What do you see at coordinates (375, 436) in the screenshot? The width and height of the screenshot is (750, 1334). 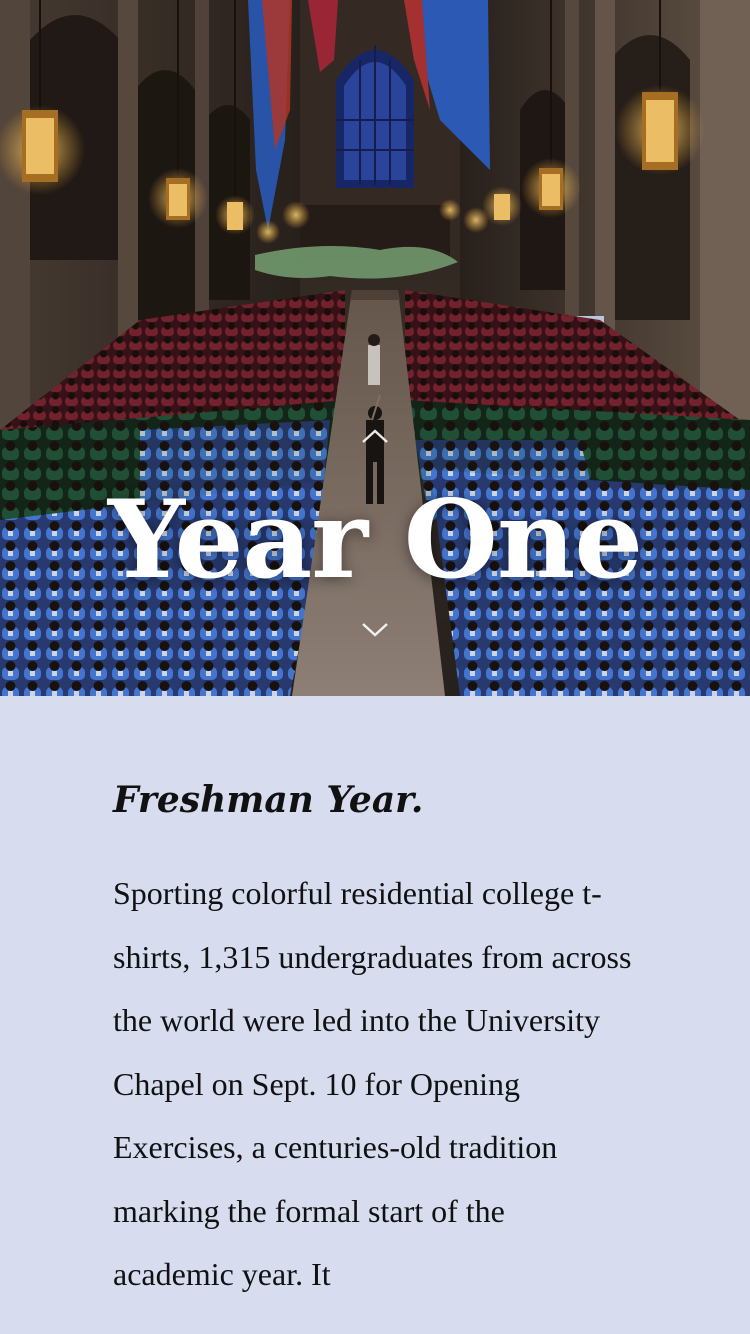 I see `chevron-up-icon` at bounding box center [375, 436].